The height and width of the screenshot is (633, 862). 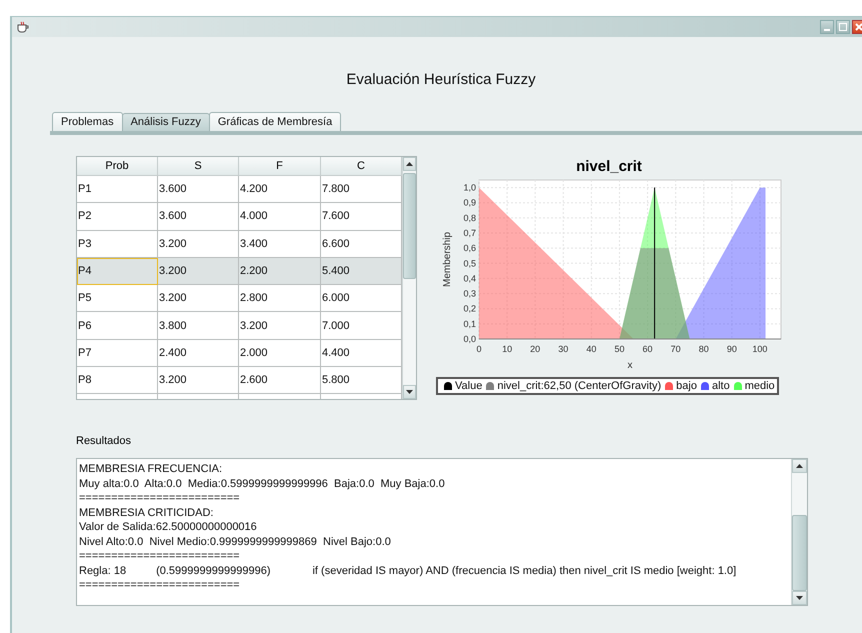 What do you see at coordinates (280, 217) in the screenshot?
I see `table-cell: 4.000` at bounding box center [280, 217].